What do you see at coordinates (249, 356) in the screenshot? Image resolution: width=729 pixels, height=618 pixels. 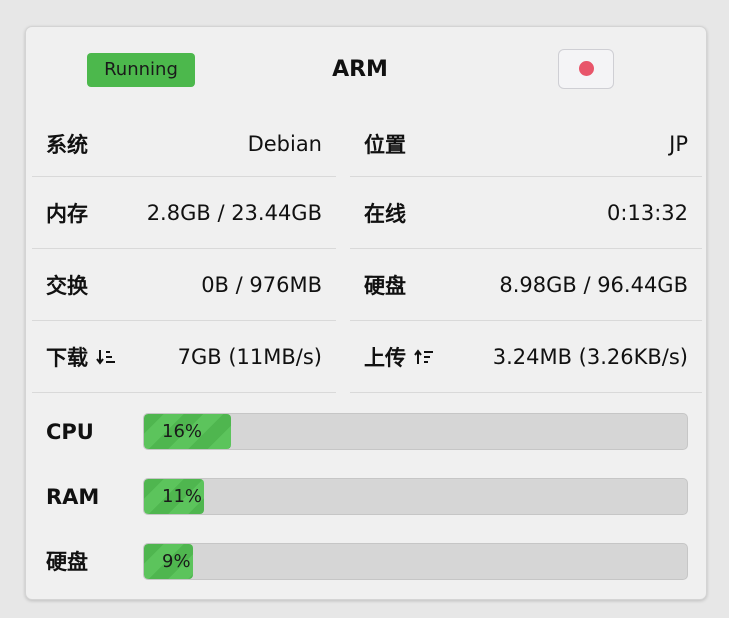 I see `info-value-download: 7GB (11MB/s)` at bounding box center [249, 356].